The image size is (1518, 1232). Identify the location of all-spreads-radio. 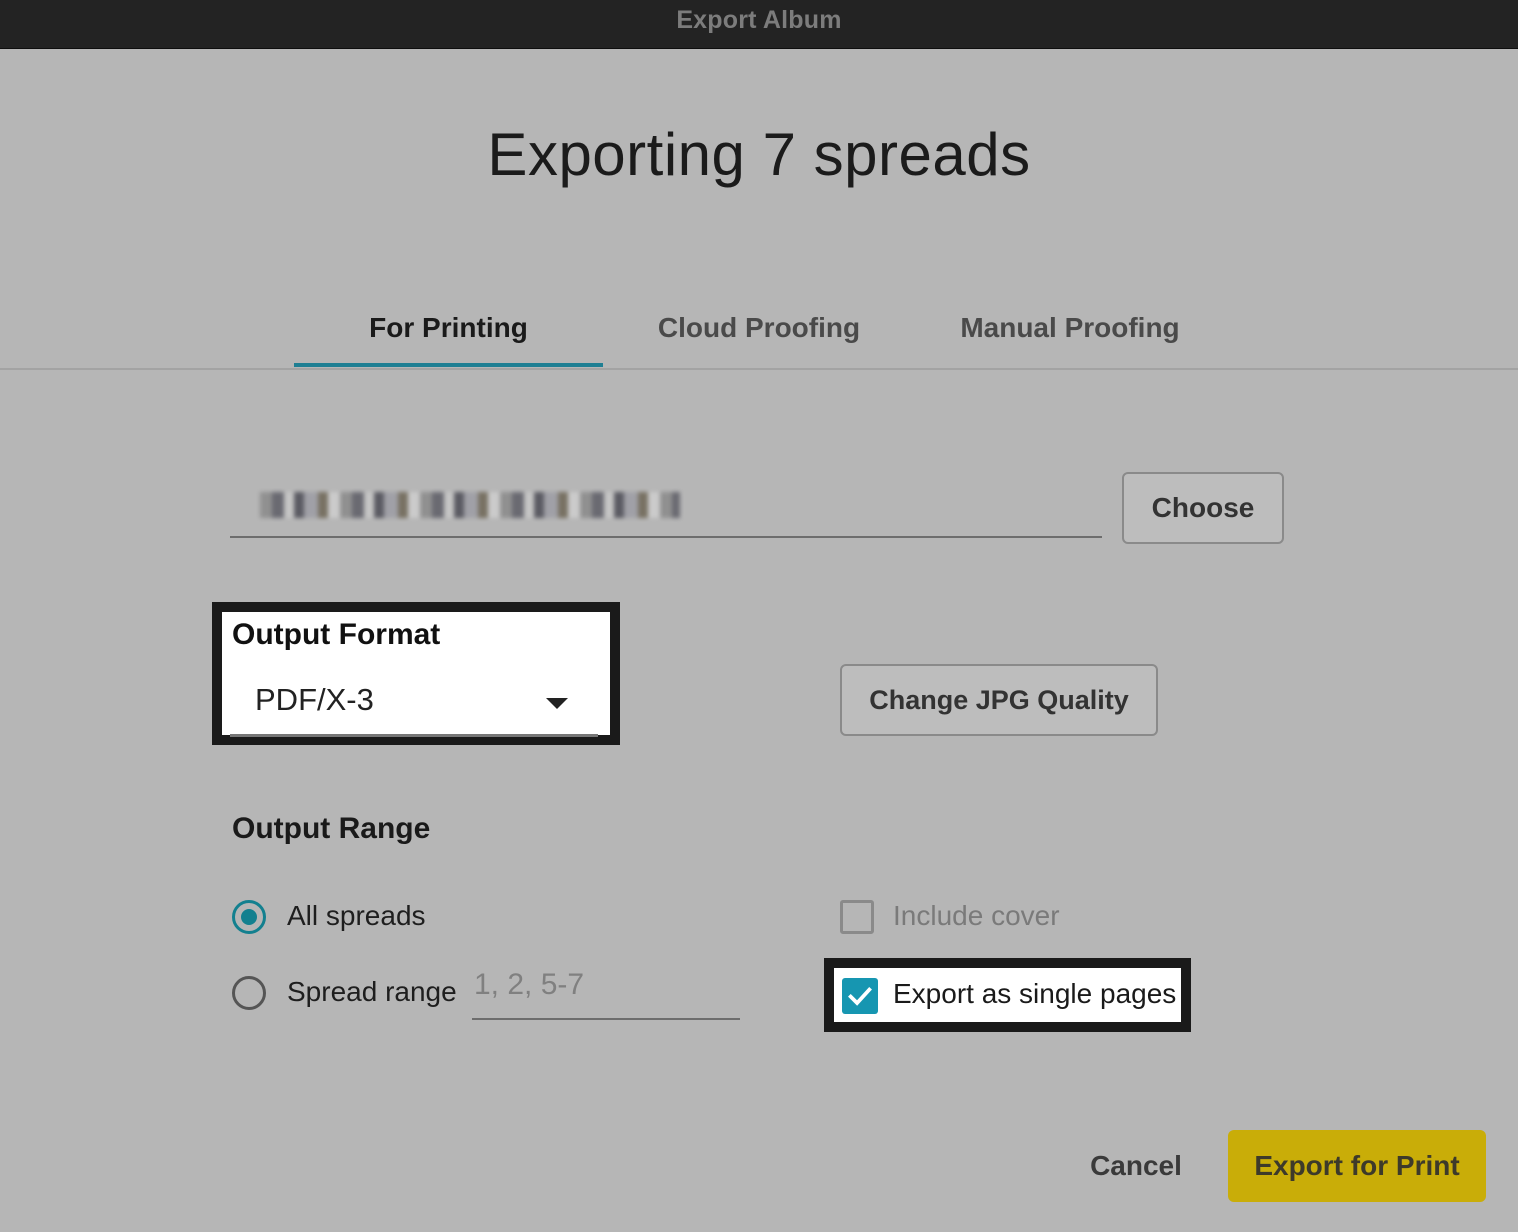
(249, 917).